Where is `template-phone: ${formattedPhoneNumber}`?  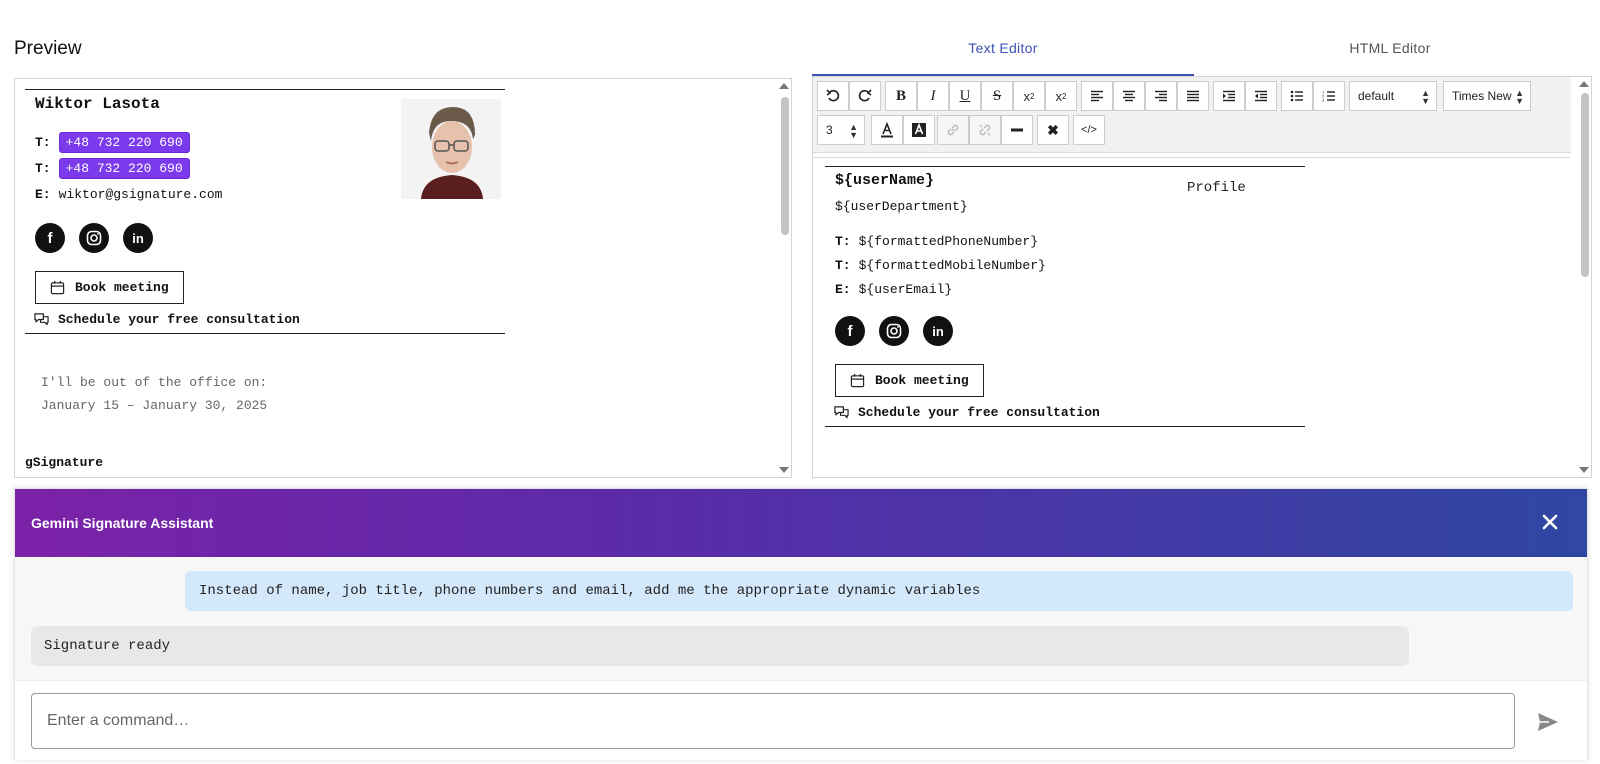 template-phone: ${formattedPhoneNumber} is located at coordinates (948, 241).